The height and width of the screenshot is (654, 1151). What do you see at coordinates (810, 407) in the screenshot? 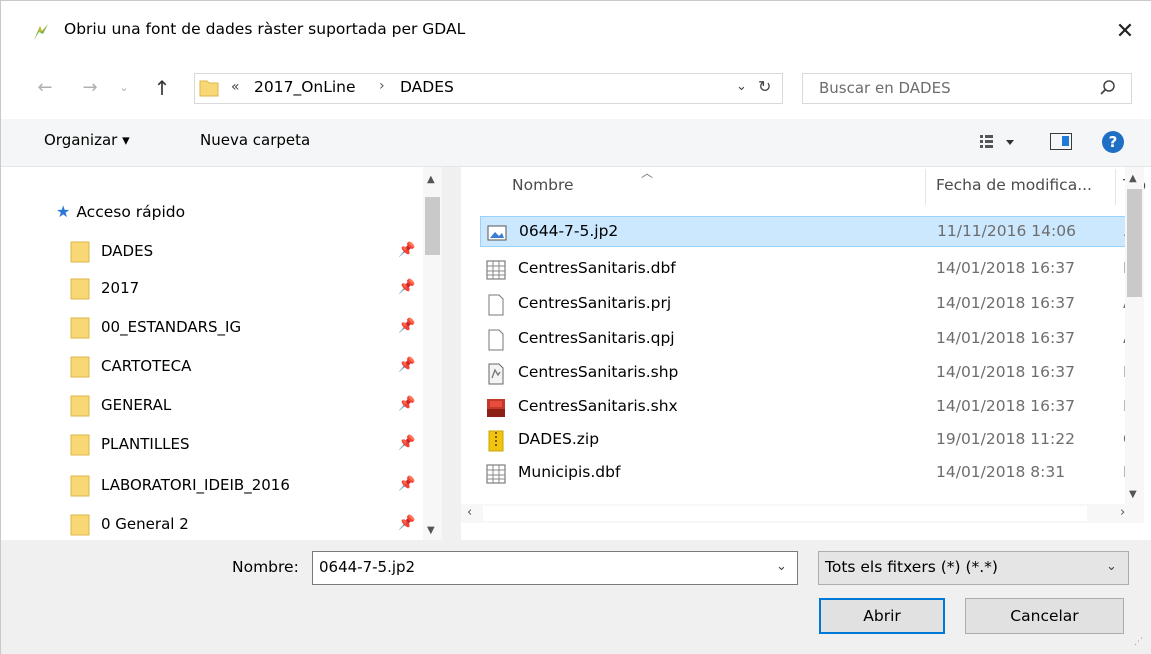
I see `file-row: CentresSanitaris.shx 14/01/2018 16:37 Fo` at bounding box center [810, 407].